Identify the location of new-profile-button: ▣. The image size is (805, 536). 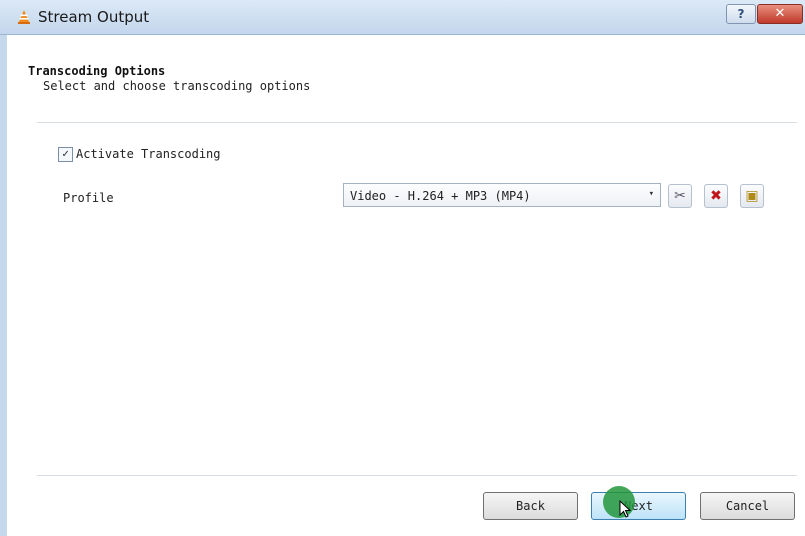
(752, 196).